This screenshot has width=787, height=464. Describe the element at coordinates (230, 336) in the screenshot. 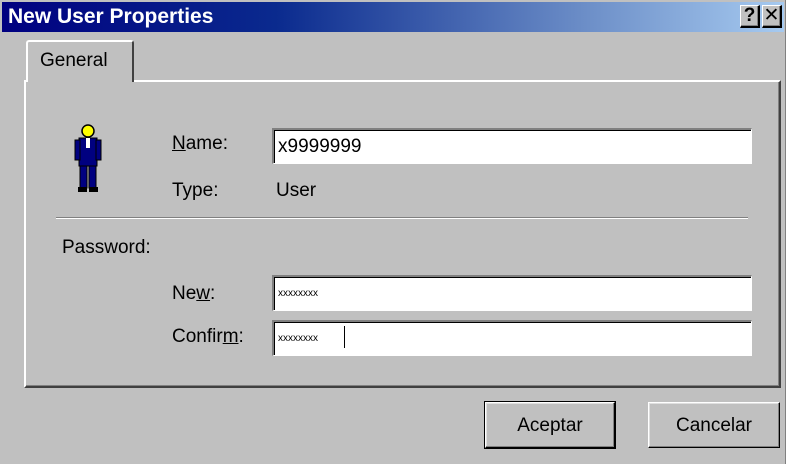

I see `confirm-label-accesskey: m` at that location.